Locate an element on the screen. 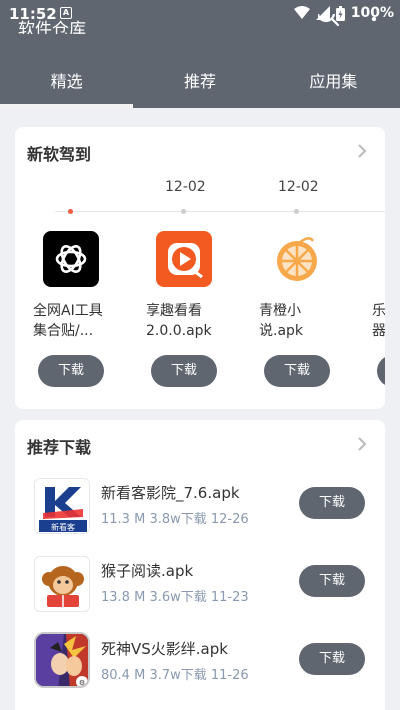 The image size is (400, 710). svg-text: 新看客 is located at coordinates (63, 527).